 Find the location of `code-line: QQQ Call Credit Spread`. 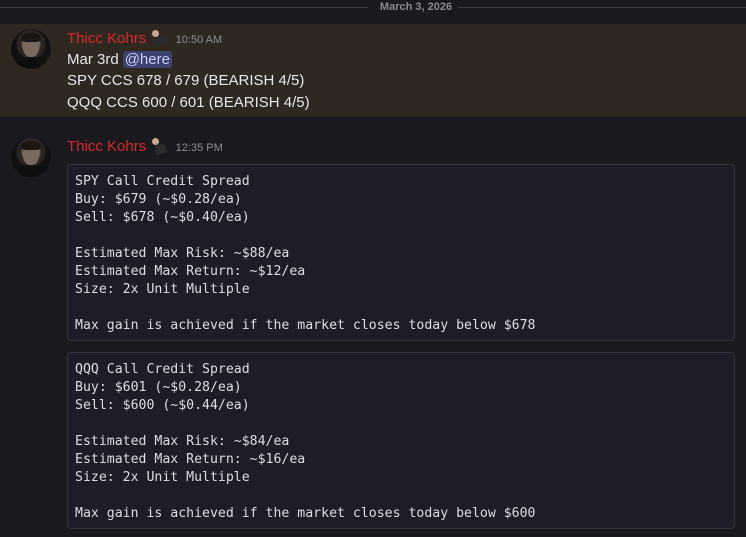

code-line: QQQ Call Credit Spread is located at coordinates (162, 369).